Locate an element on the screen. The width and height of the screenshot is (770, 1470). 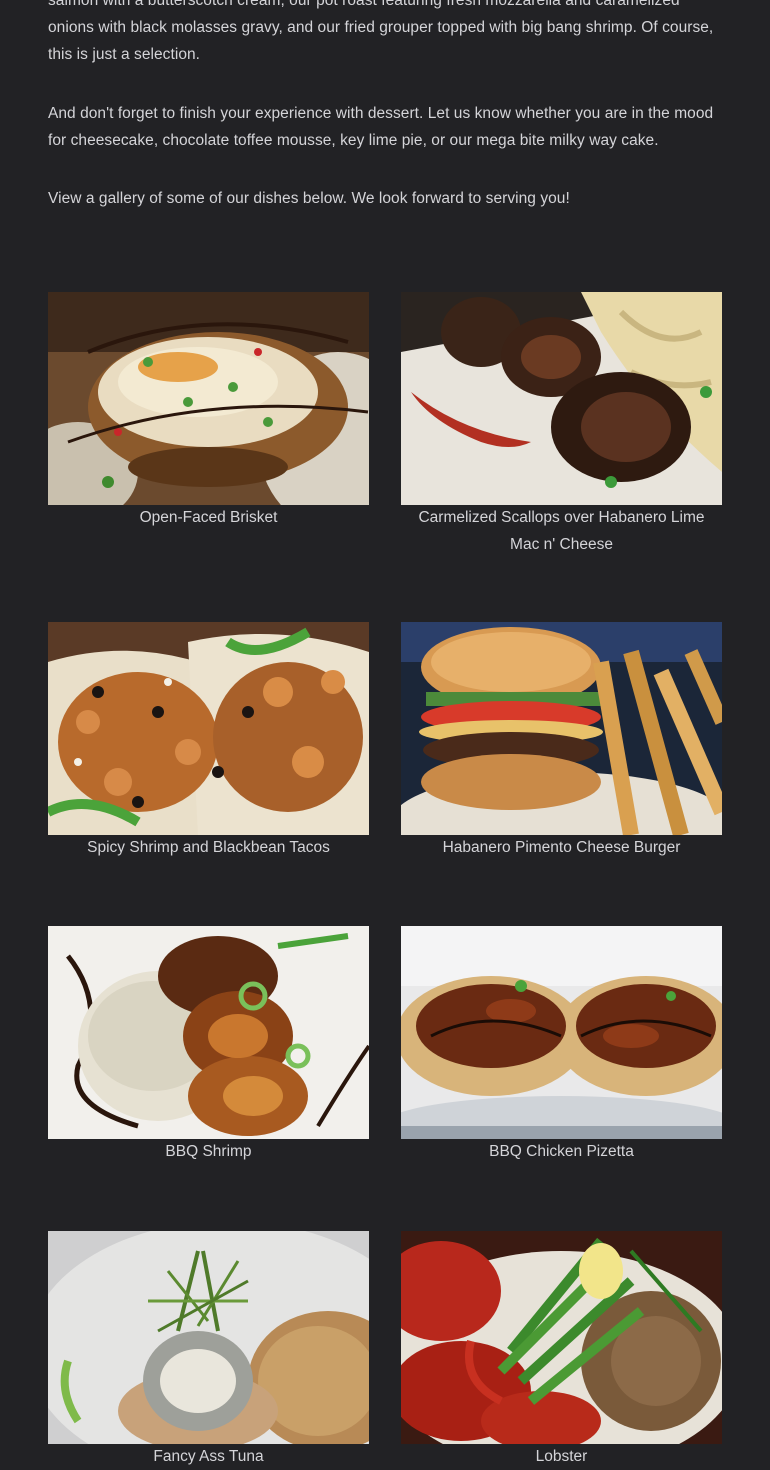
gallery-item-bbq-shrimp: BBQ Shrimp is located at coordinates (208, 1045).